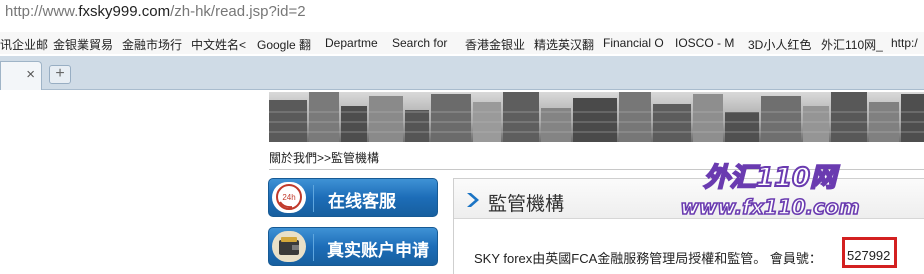  What do you see at coordinates (769, 207) in the screenshot?
I see `watermark-line2: www.fx110.com` at bounding box center [769, 207].